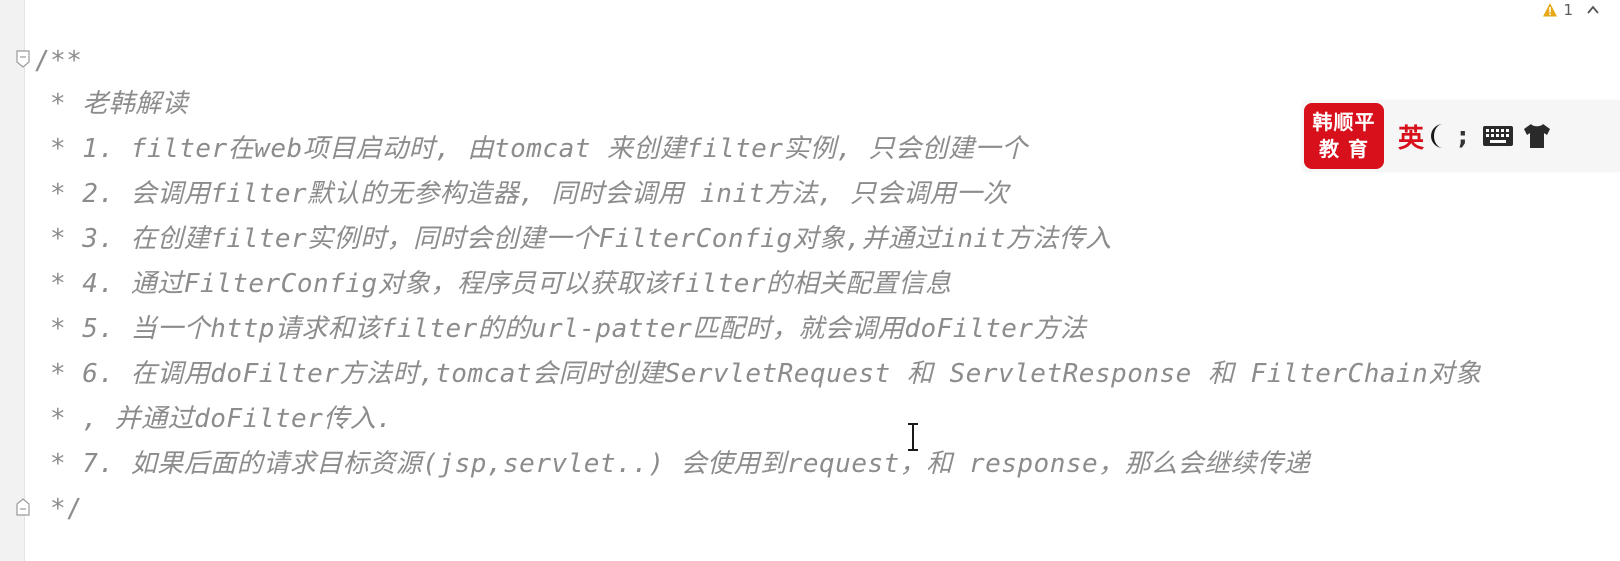  Describe the element at coordinates (58, 61) in the screenshot. I see `comment-open: /**` at that location.